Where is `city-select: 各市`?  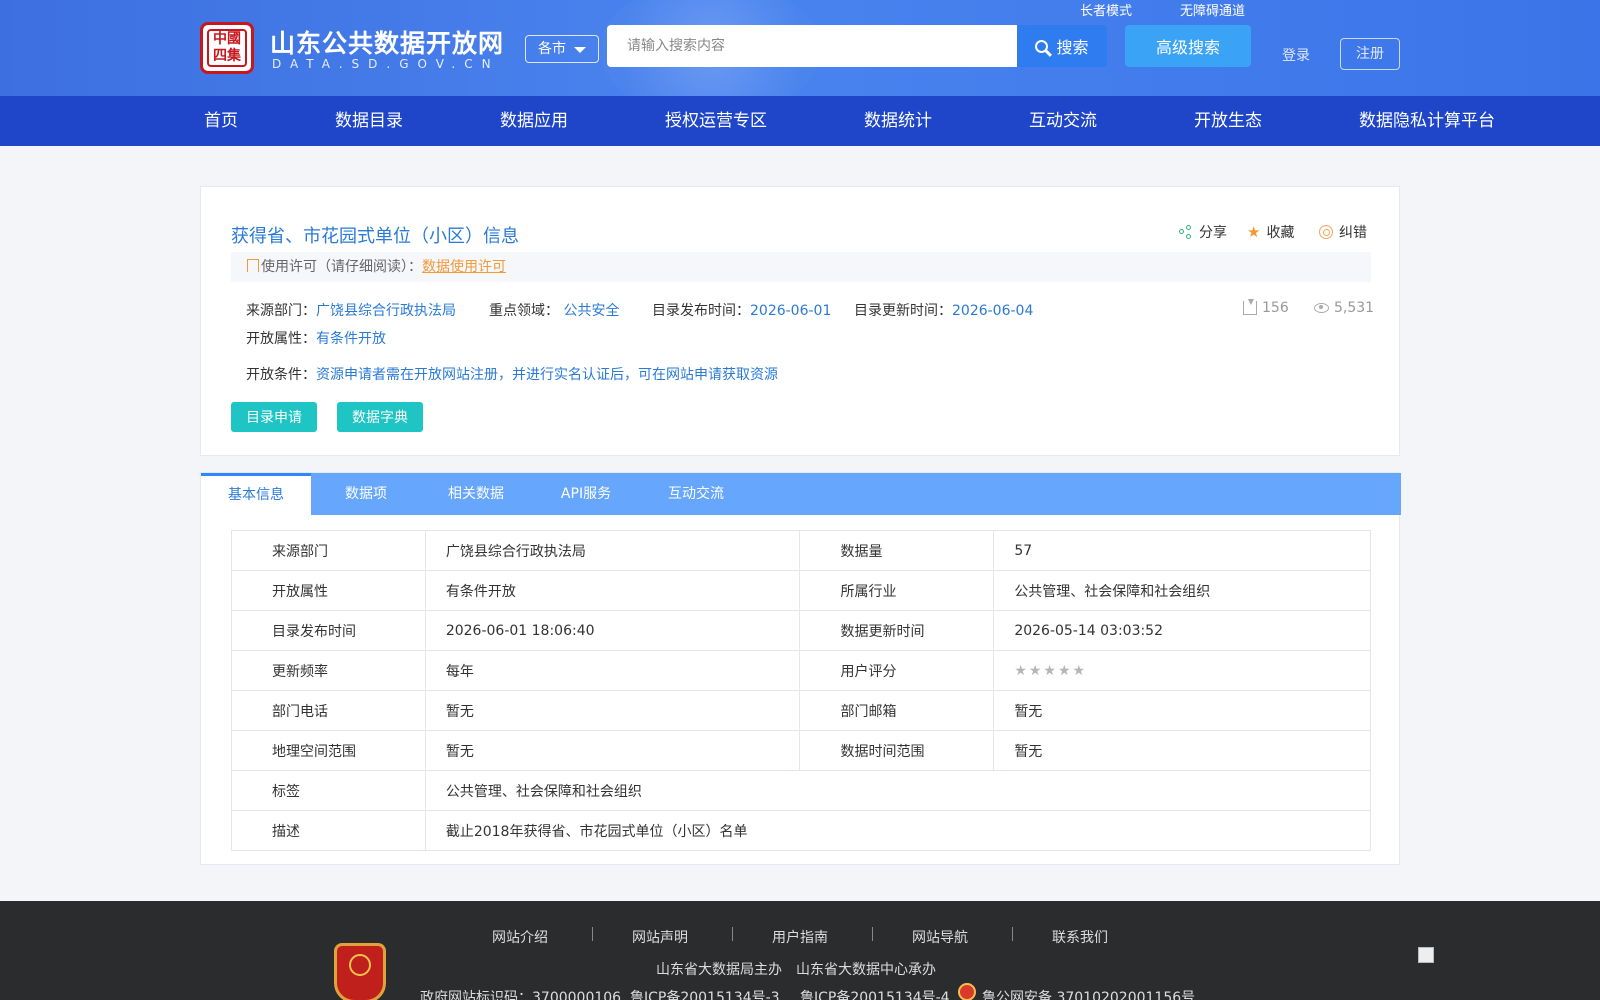
city-select: 各市 is located at coordinates (562, 49).